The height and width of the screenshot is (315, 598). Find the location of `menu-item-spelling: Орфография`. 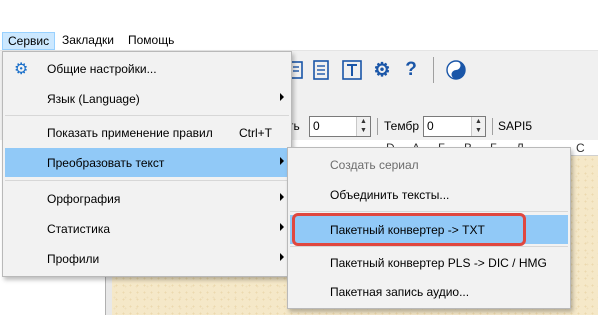

menu-item-spelling: Орфография is located at coordinates (147, 198).